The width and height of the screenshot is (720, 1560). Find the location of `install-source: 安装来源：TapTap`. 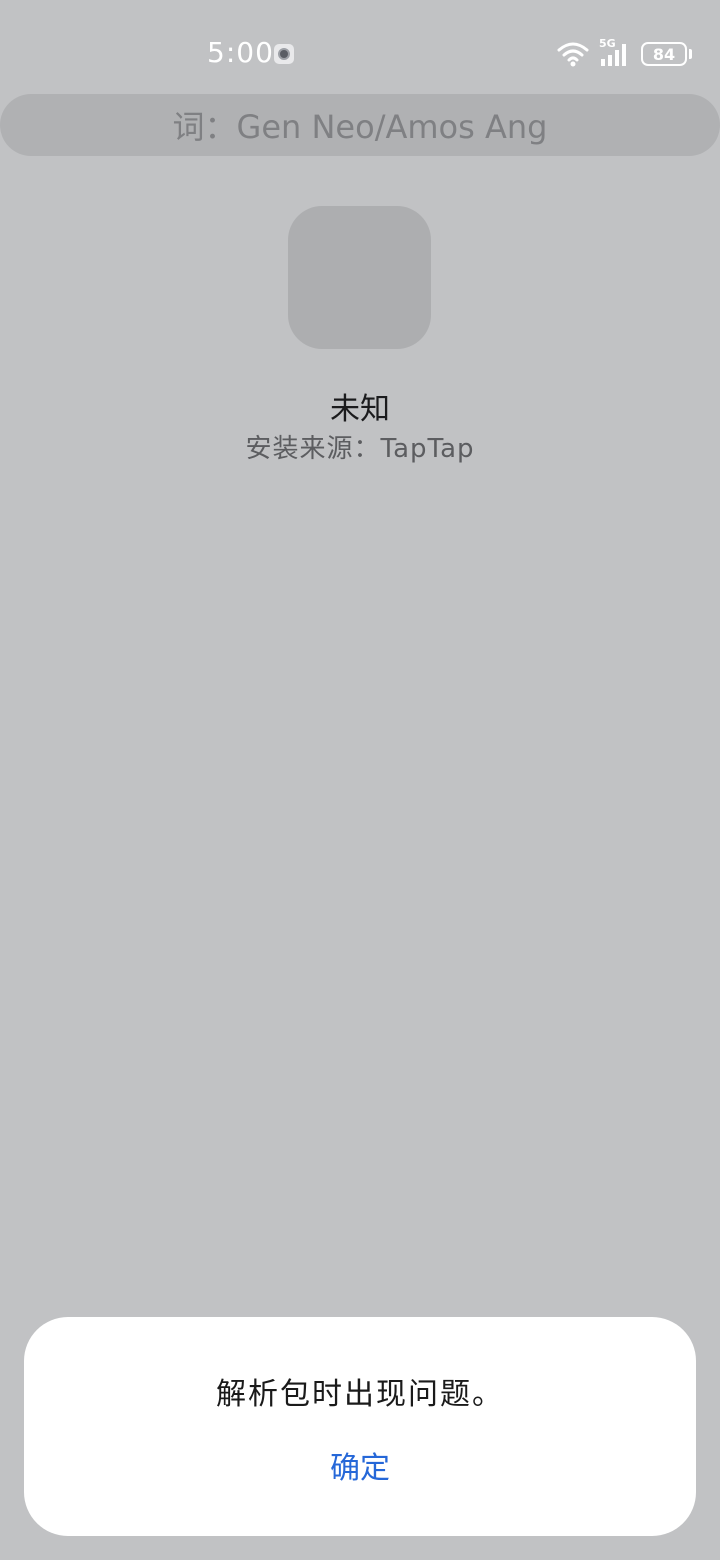

install-source: 安装来源：TapTap is located at coordinates (360, 449).